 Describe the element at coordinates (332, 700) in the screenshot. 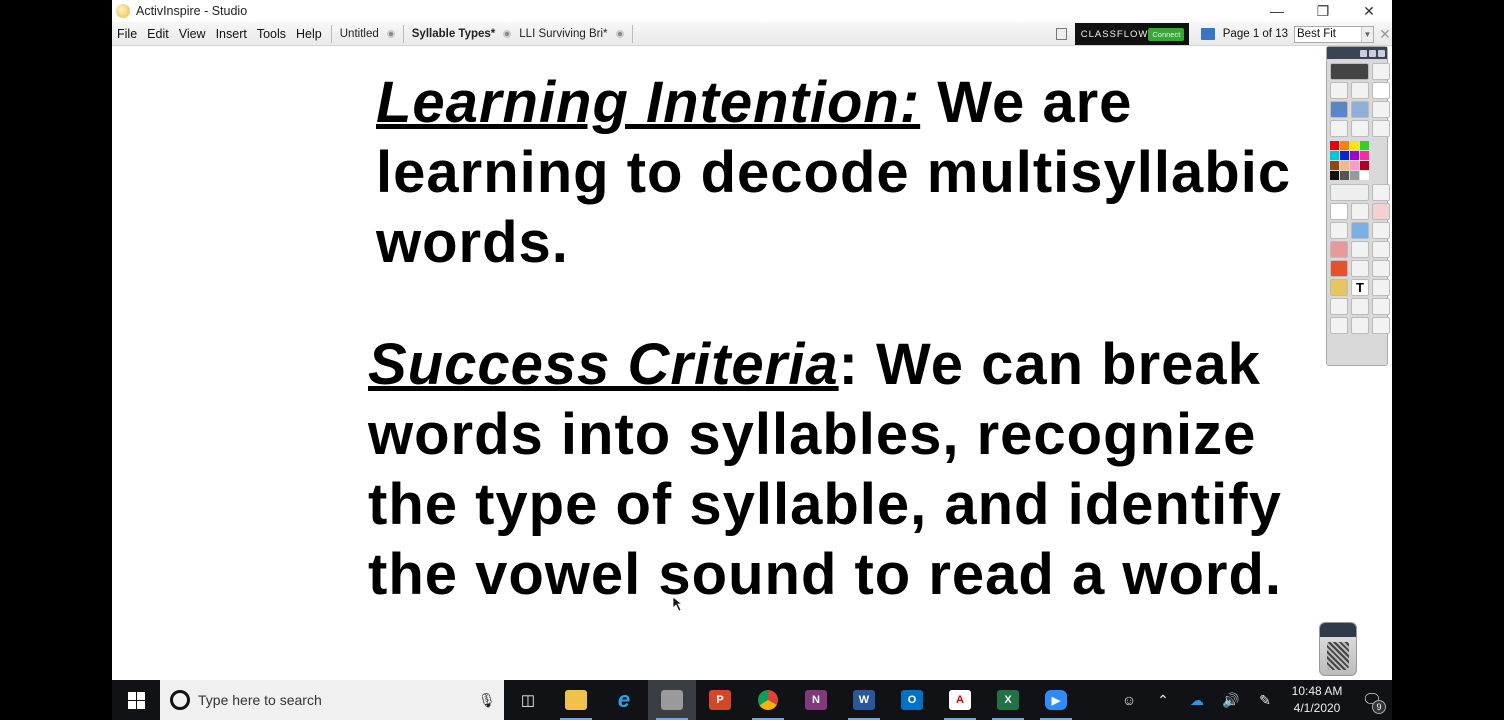

I see `taskbar-search: Type here to search 🎙` at that location.